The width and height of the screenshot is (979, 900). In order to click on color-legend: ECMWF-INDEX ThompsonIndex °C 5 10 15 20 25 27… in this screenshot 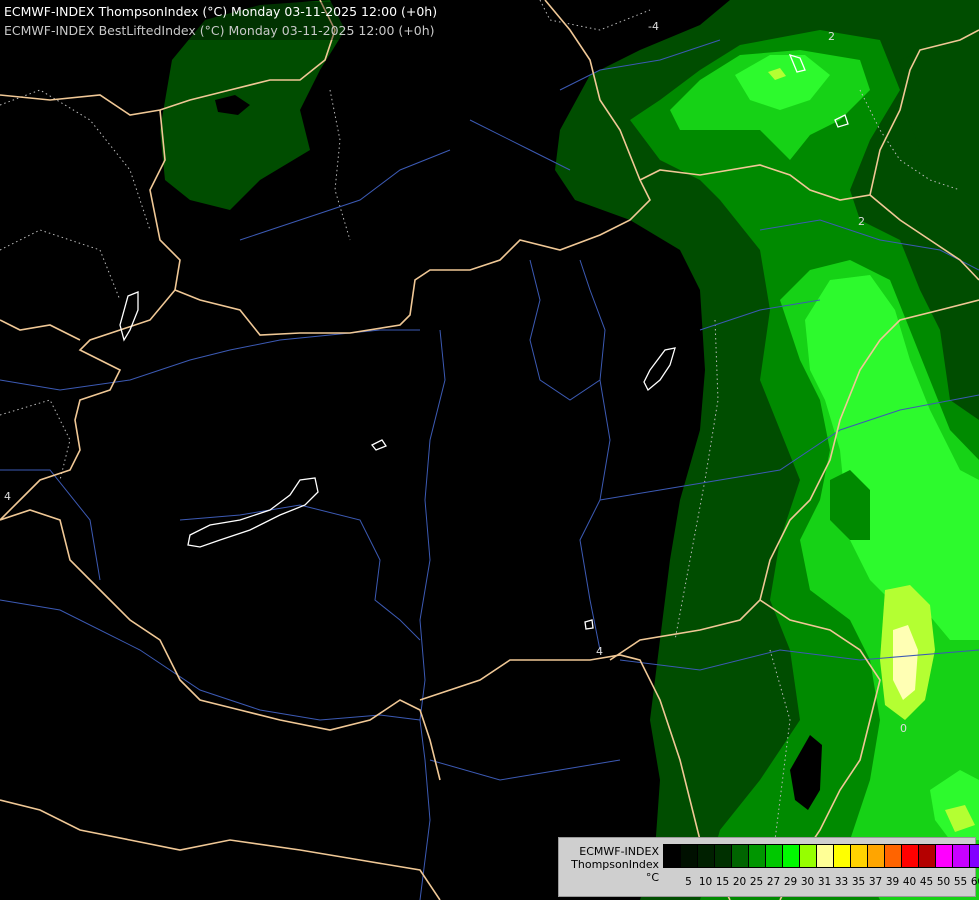, I will do `click(768, 867)`.